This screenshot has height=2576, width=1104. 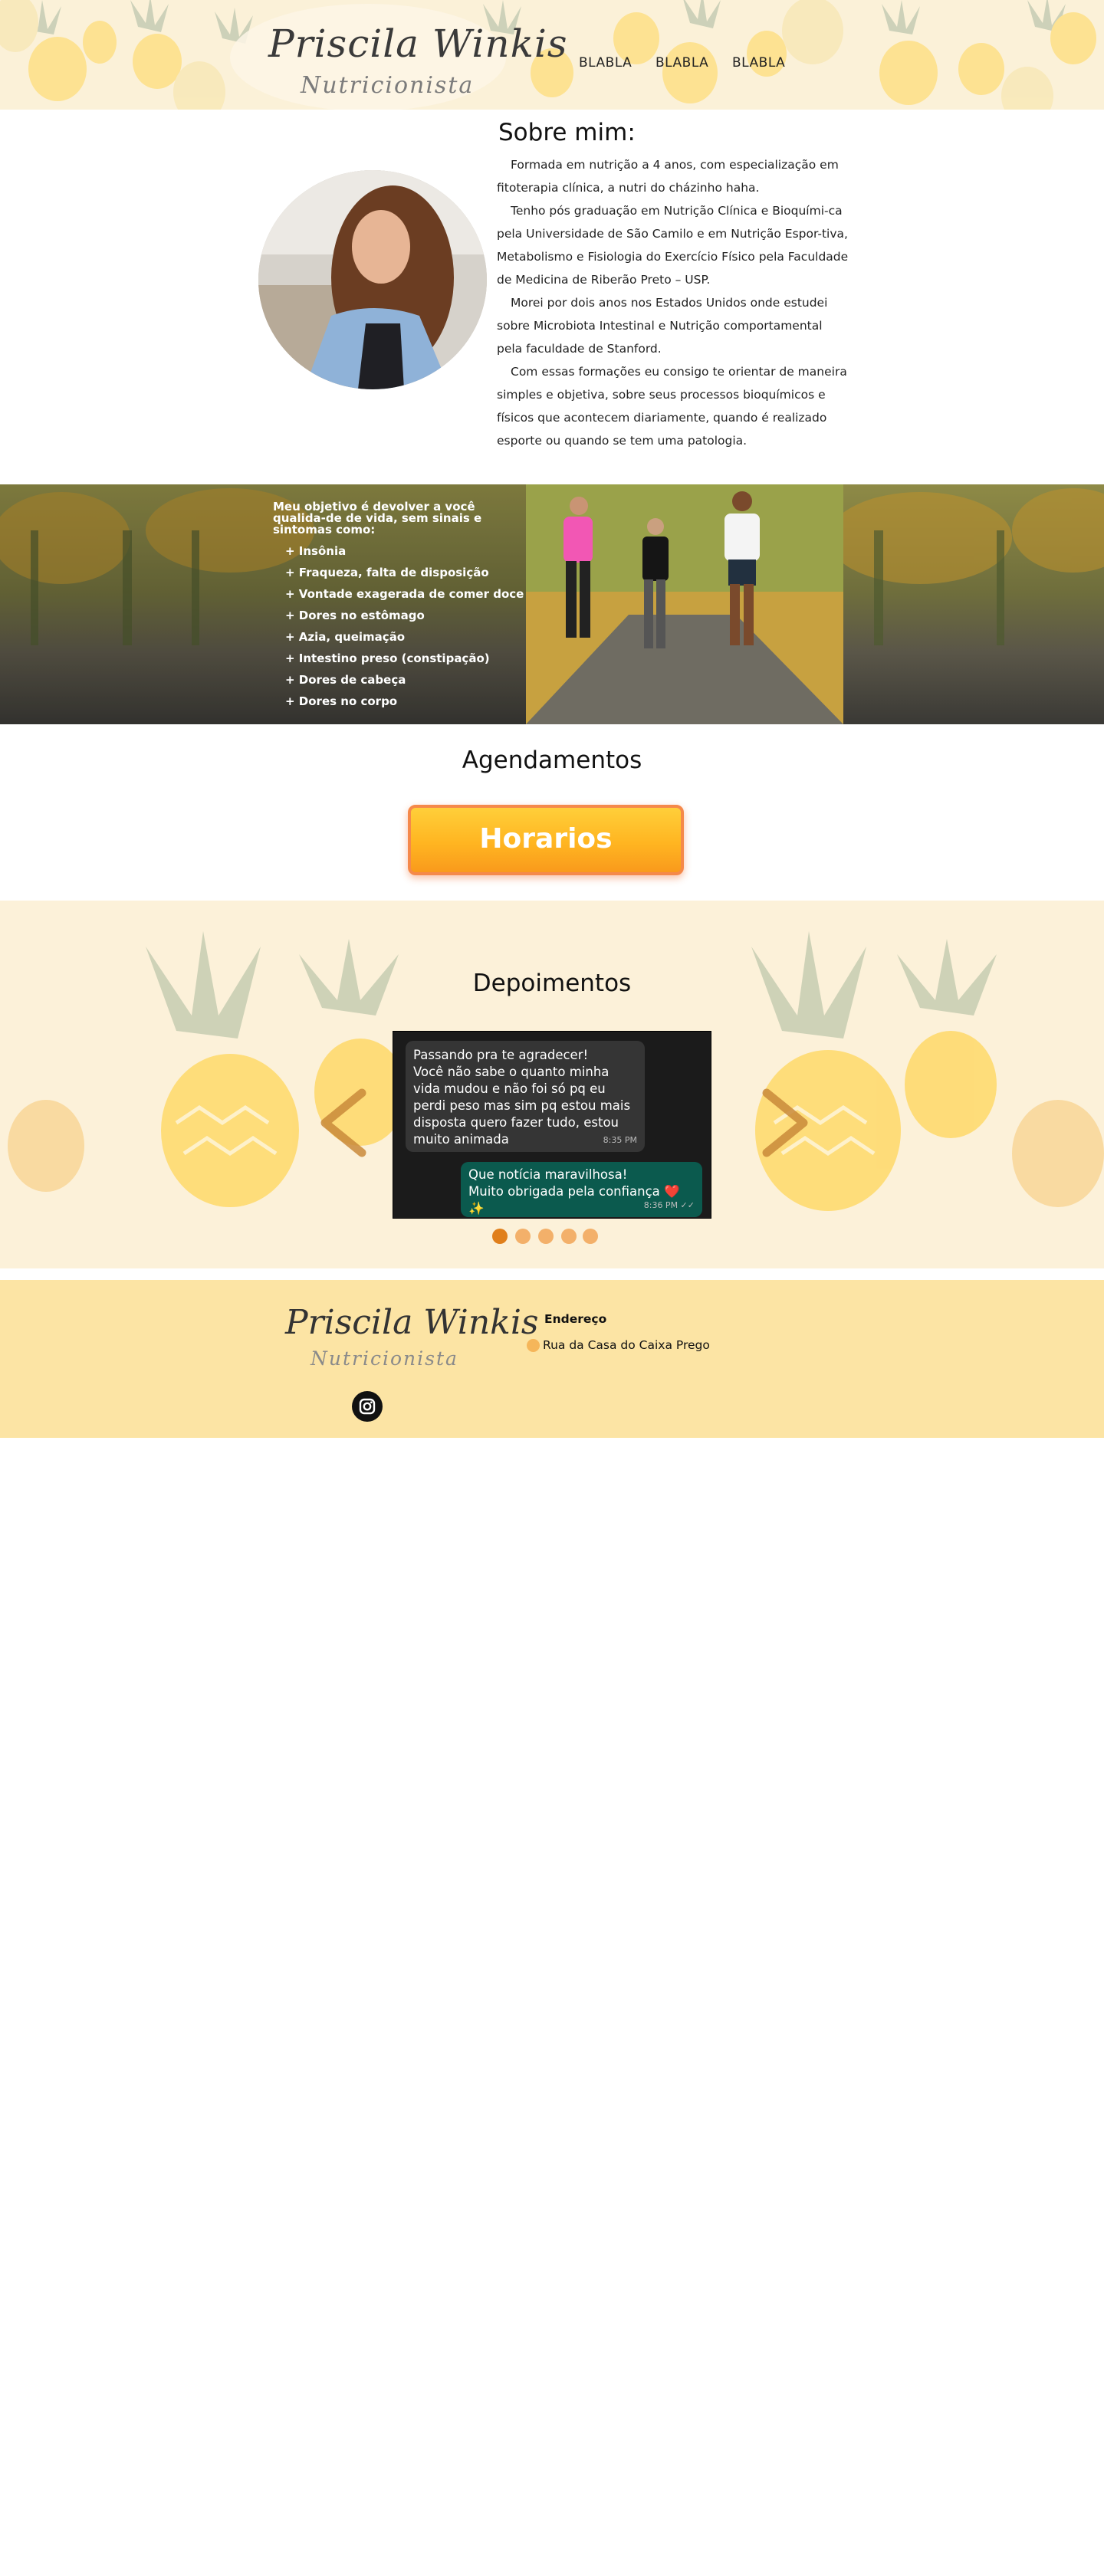 What do you see at coordinates (388, 85) in the screenshot?
I see `logo-subtitle: Nutricionista` at bounding box center [388, 85].